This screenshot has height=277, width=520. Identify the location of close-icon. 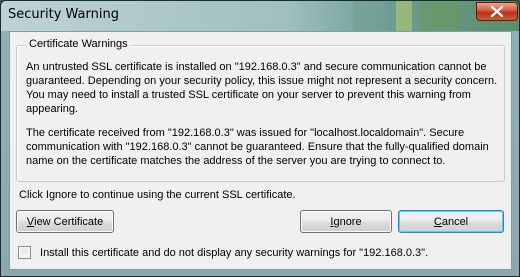
(497, 11).